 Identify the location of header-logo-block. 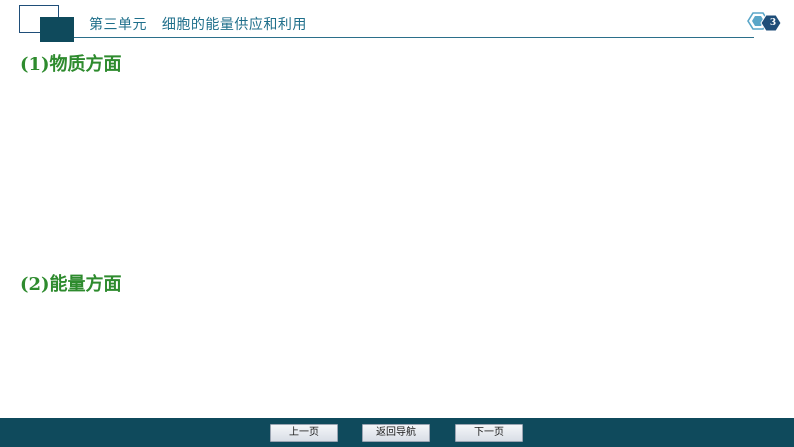
(57, 29).